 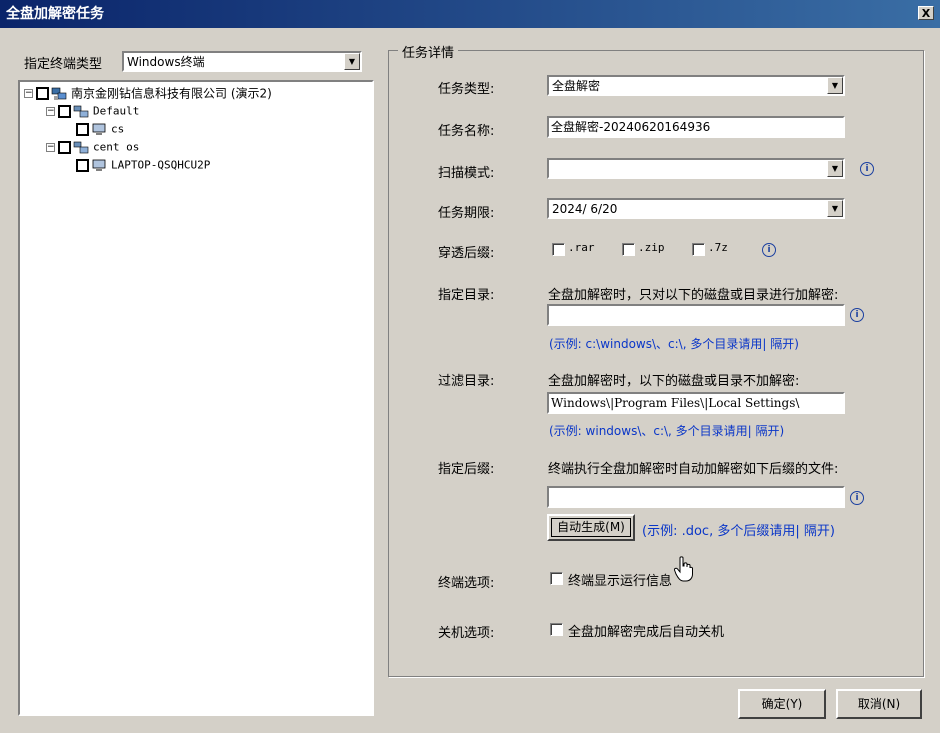 I want to click on target-dir-description: 全盘加解密时，只对以下的磁盘或目录进行加解密:, so click(x=693, y=295).